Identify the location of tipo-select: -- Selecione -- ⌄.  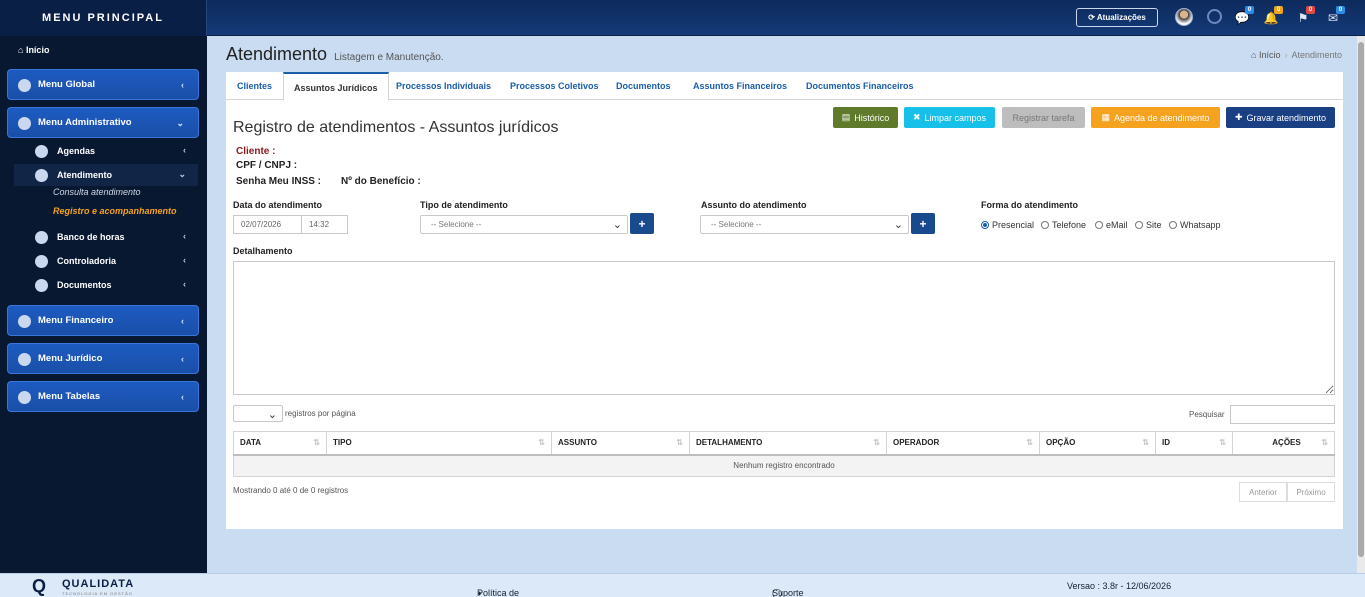
(524, 224).